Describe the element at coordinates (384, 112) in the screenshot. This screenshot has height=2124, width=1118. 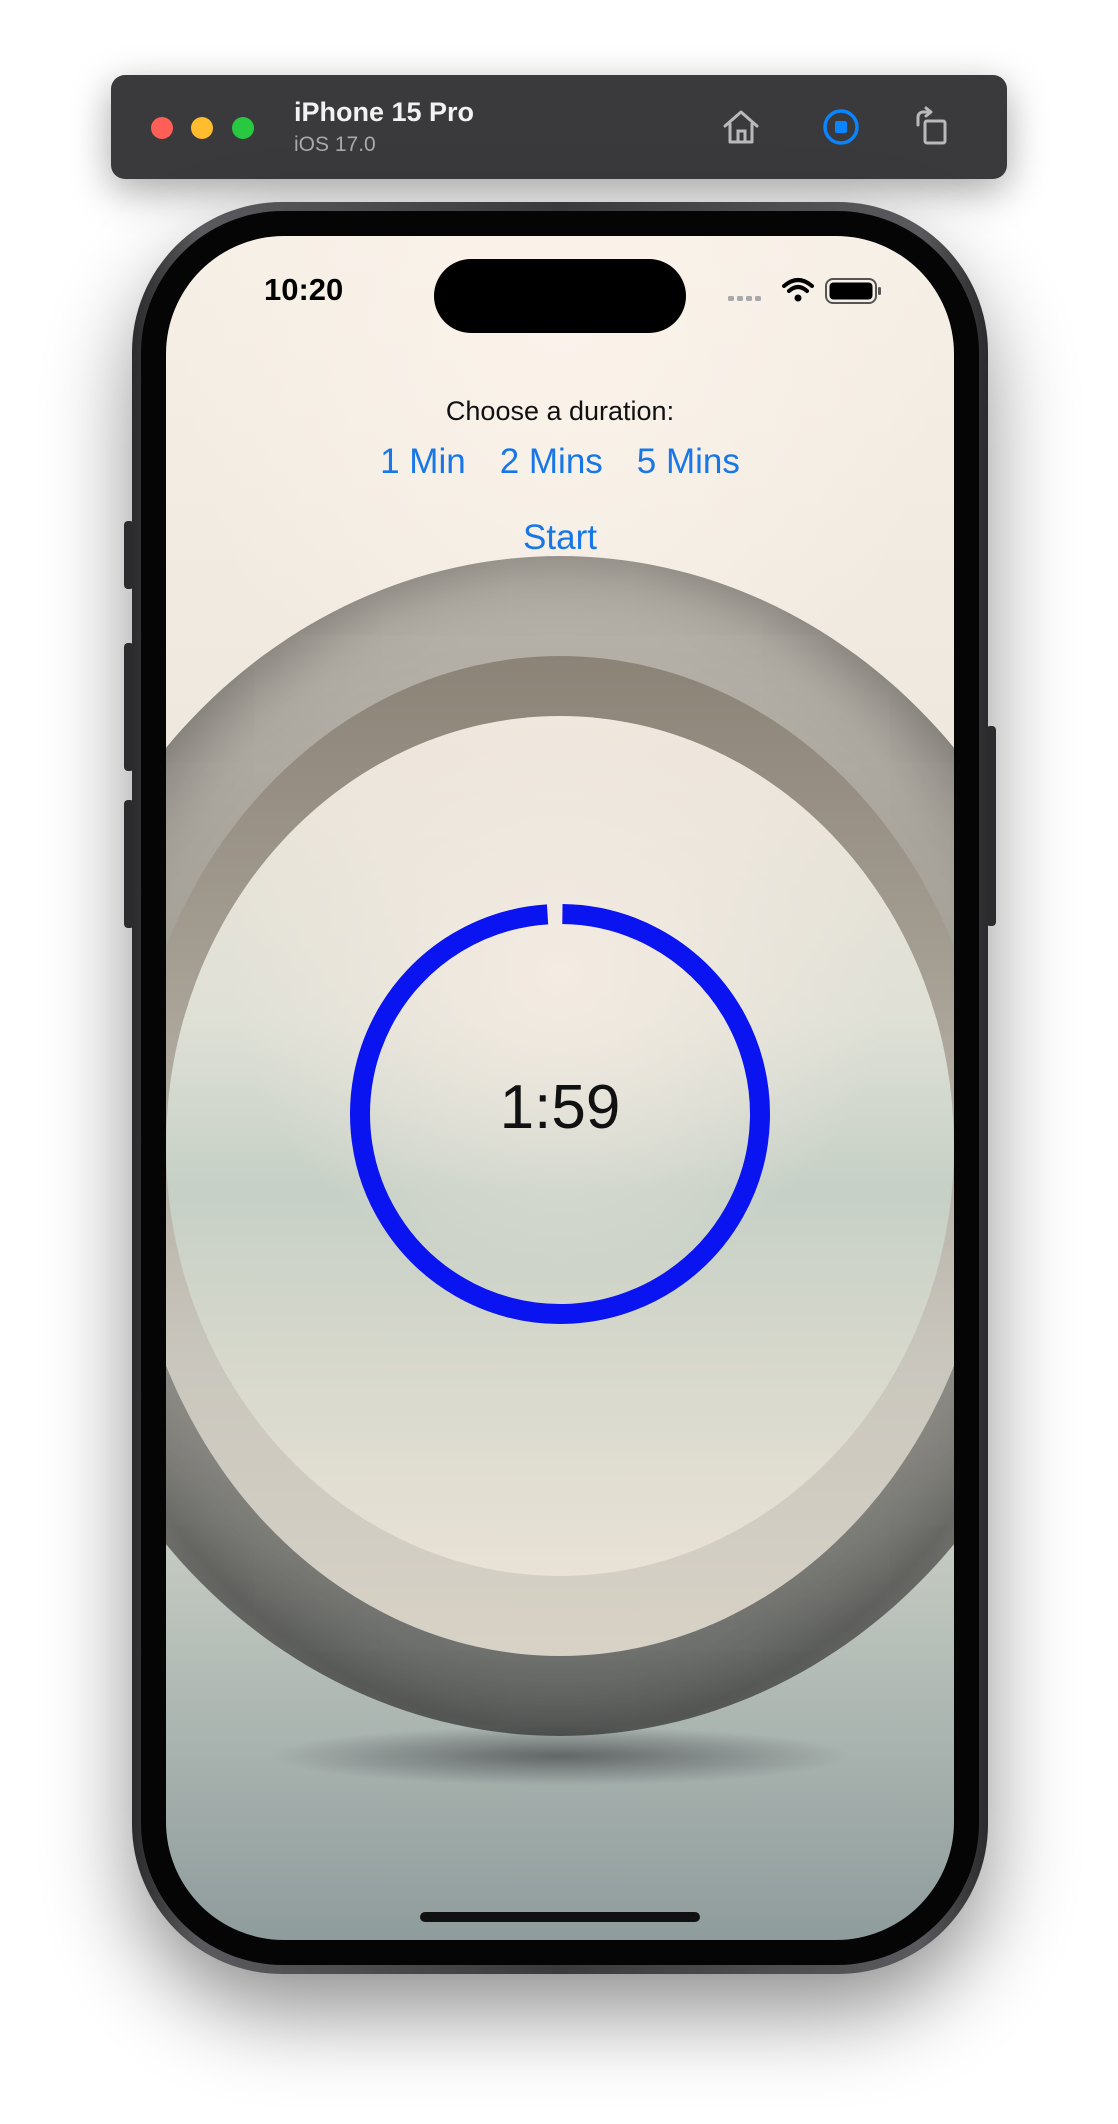
I see `device-name: iPhone 15 Pro` at that location.